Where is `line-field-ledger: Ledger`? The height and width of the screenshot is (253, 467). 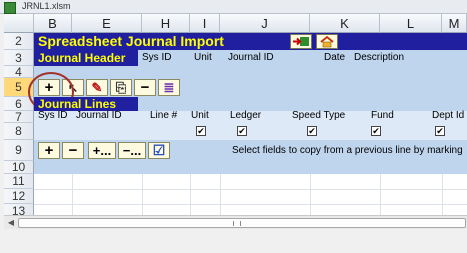 line-field-ledger: Ledger is located at coordinates (246, 115).